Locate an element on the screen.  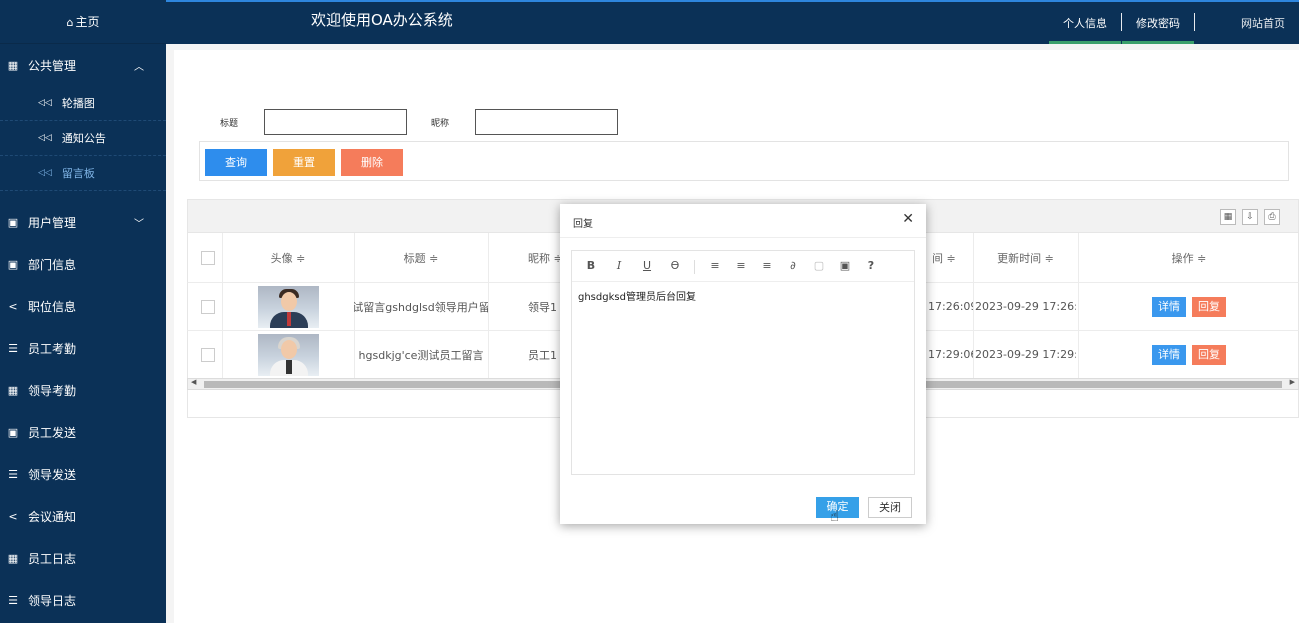
sidebar-item-label: 员工发送 is located at coordinates (52, 432).